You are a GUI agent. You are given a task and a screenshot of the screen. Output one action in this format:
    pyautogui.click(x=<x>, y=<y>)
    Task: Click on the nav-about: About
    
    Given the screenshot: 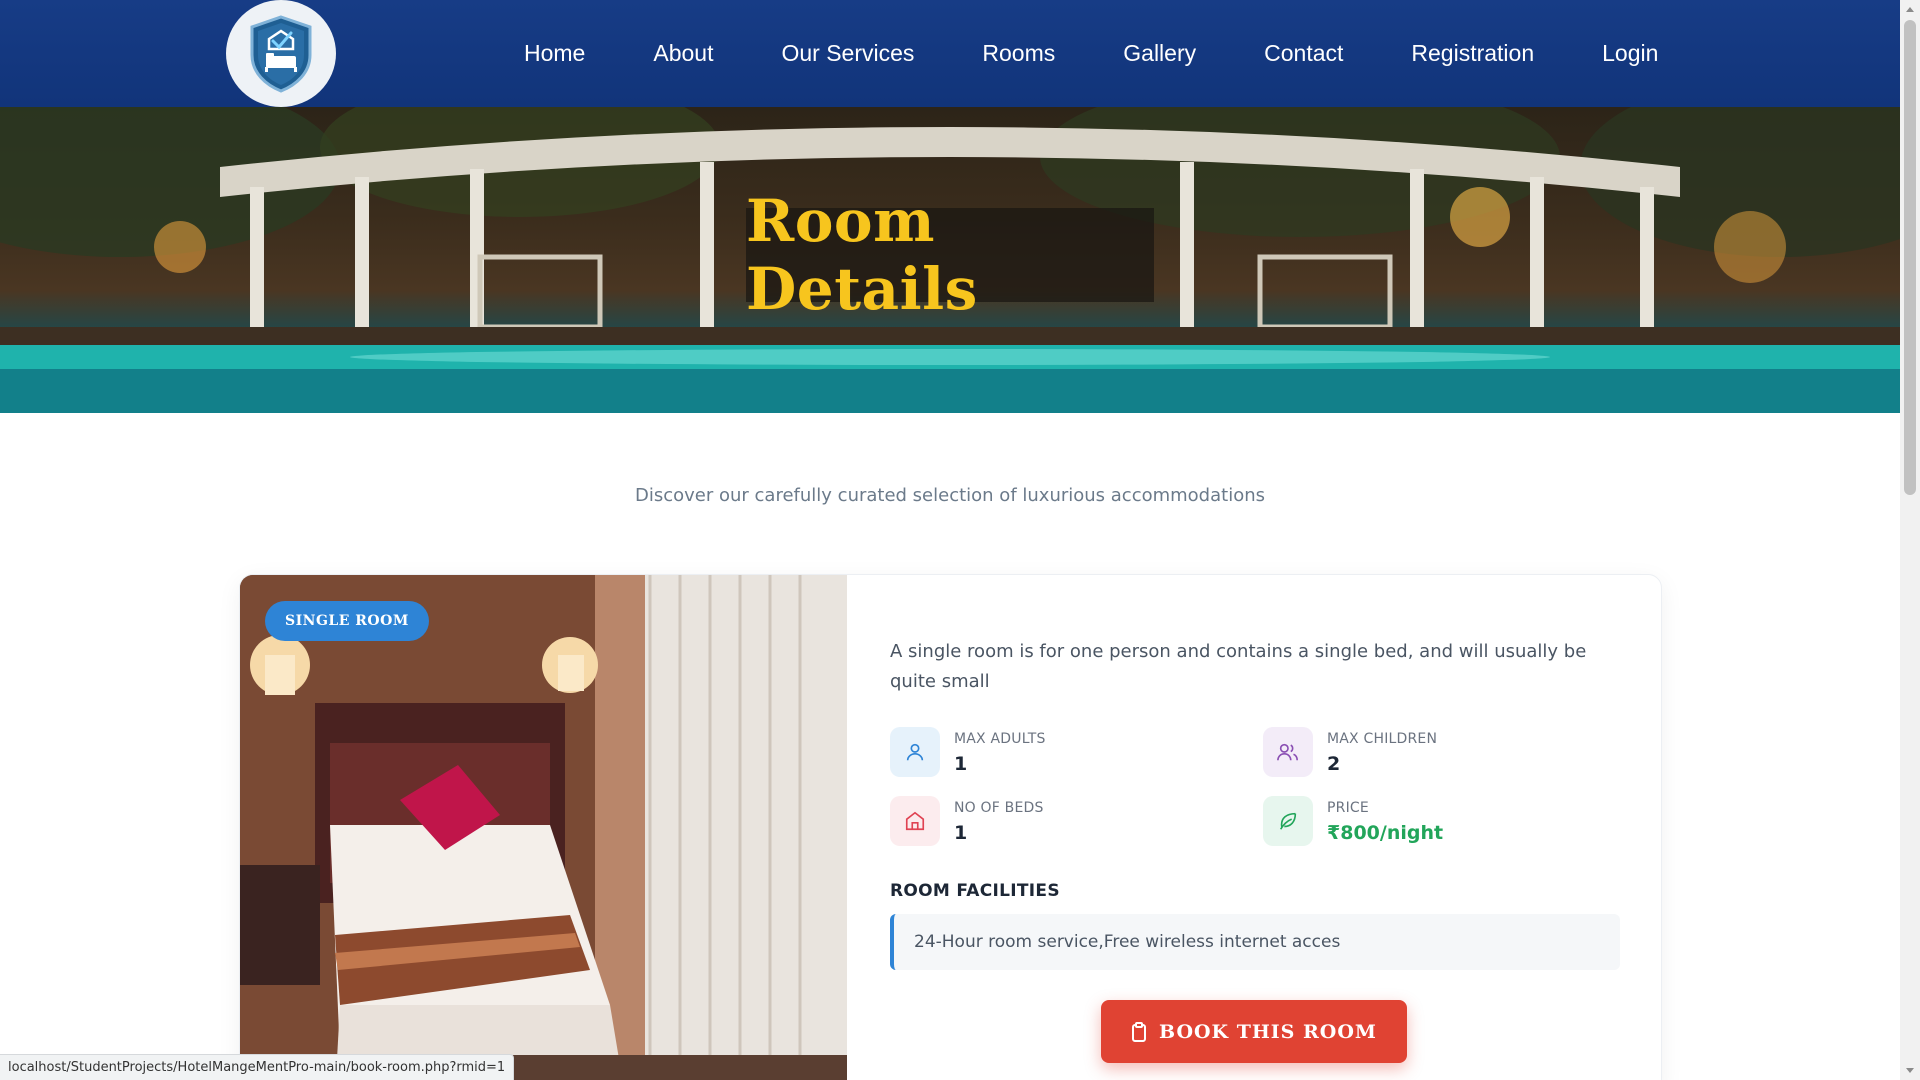 What is the action you would take?
    pyautogui.click(x=683, y=53)
    